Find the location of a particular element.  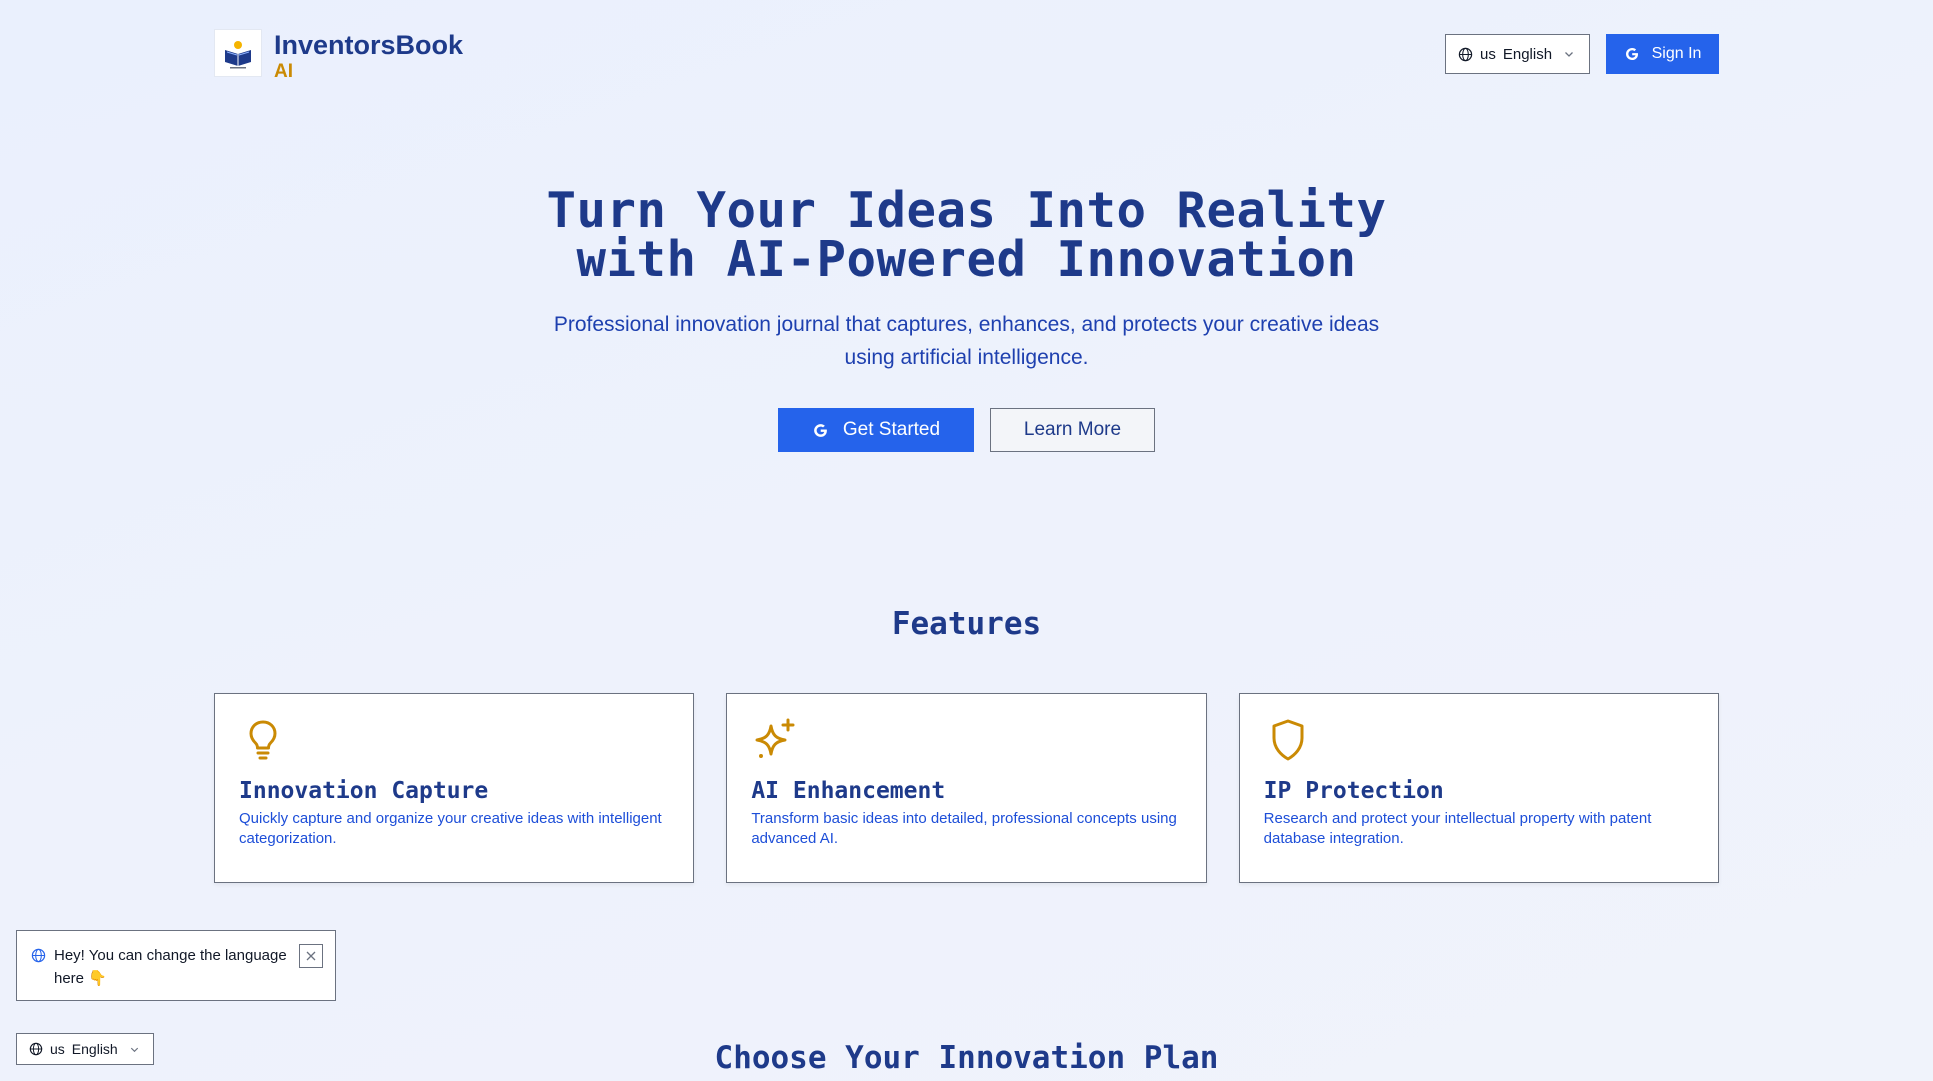

language-hint-toast: Hey! You can change the language here 👇 is located at coordinates (176, 965).